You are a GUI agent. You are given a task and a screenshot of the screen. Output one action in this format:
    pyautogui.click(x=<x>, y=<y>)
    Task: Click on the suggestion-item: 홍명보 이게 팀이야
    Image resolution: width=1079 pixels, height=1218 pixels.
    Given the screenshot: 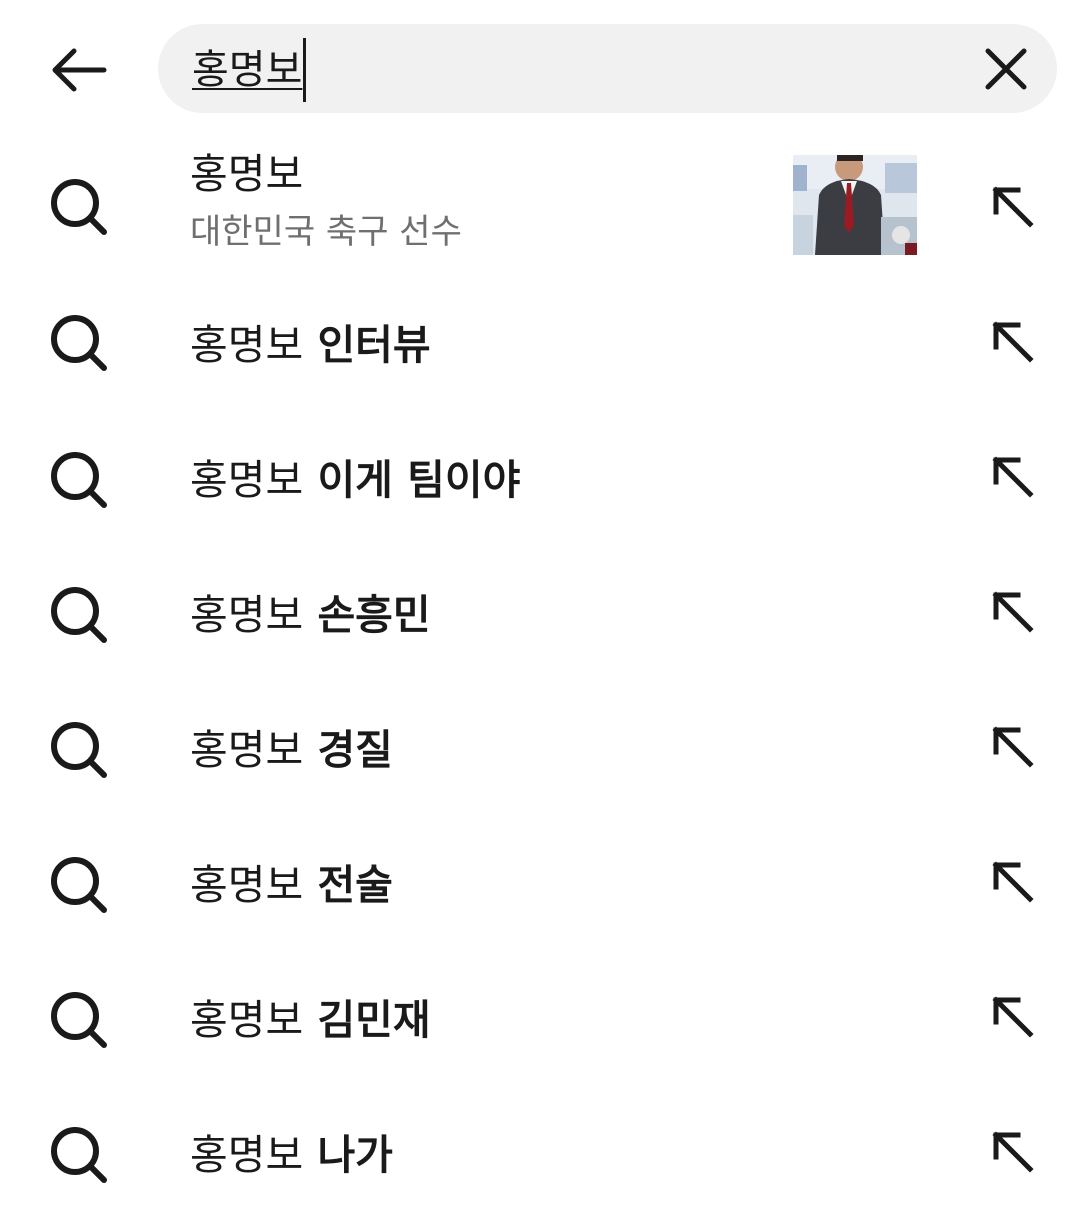 What is the action you would take?
    pyautogui.click(x=539, y=475)
    